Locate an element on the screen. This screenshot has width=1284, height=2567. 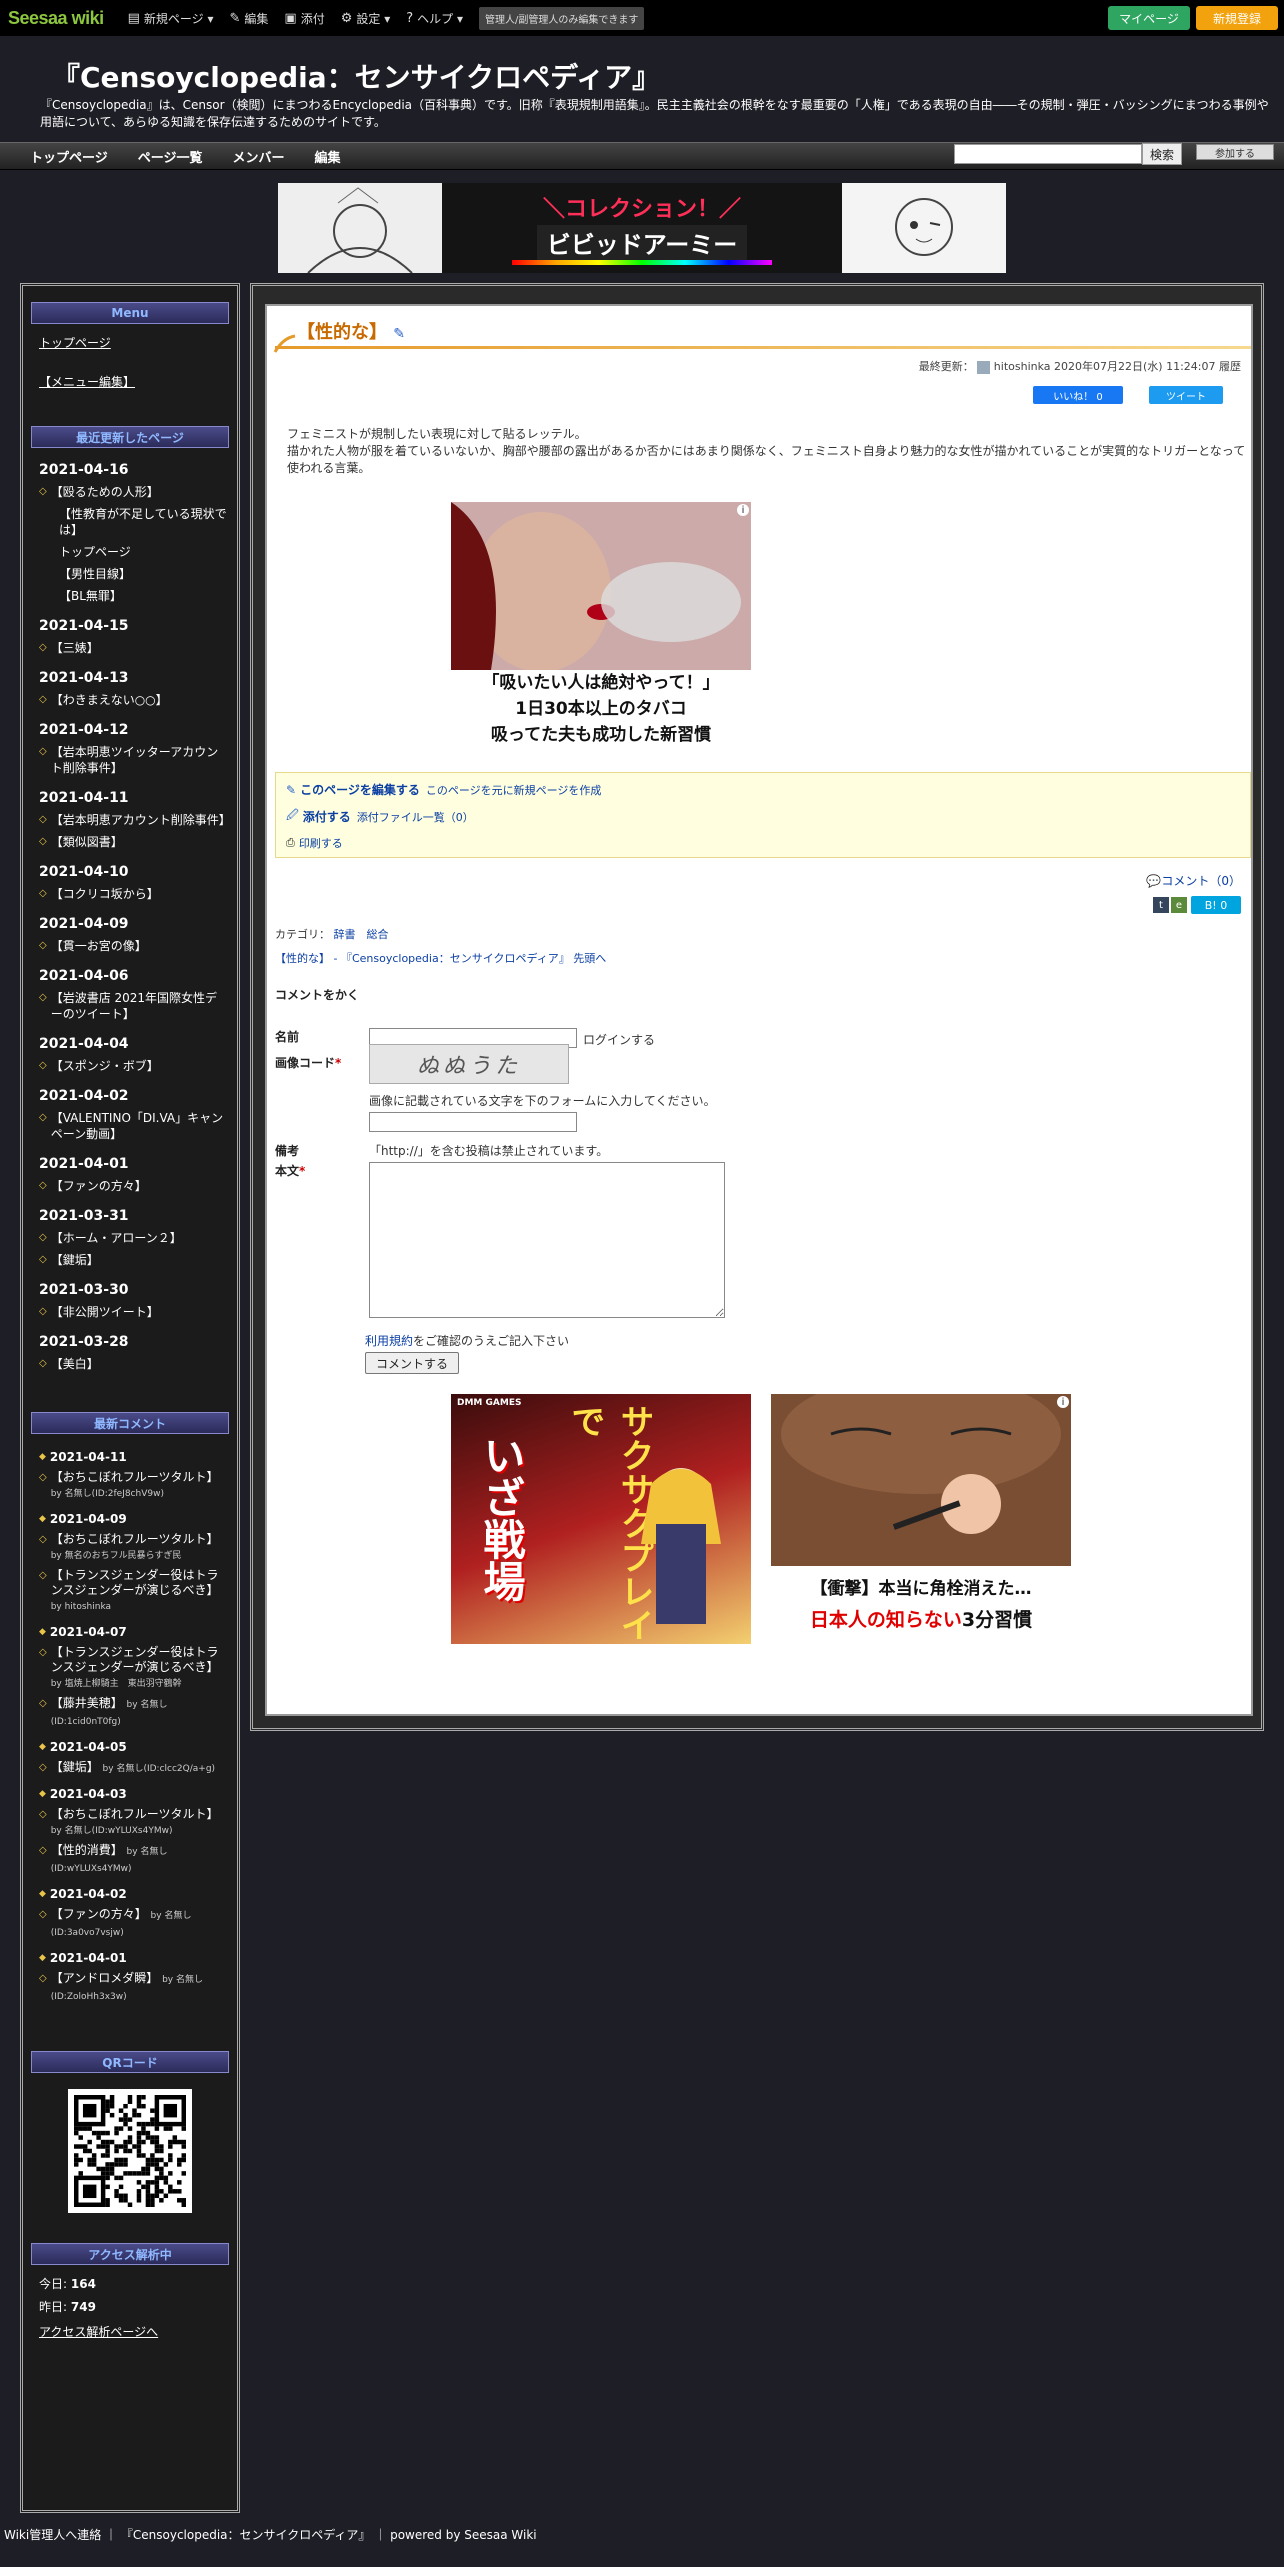
recent-page-link: 【ホーム・アローン２】 is located at coordinates (116, 1238).